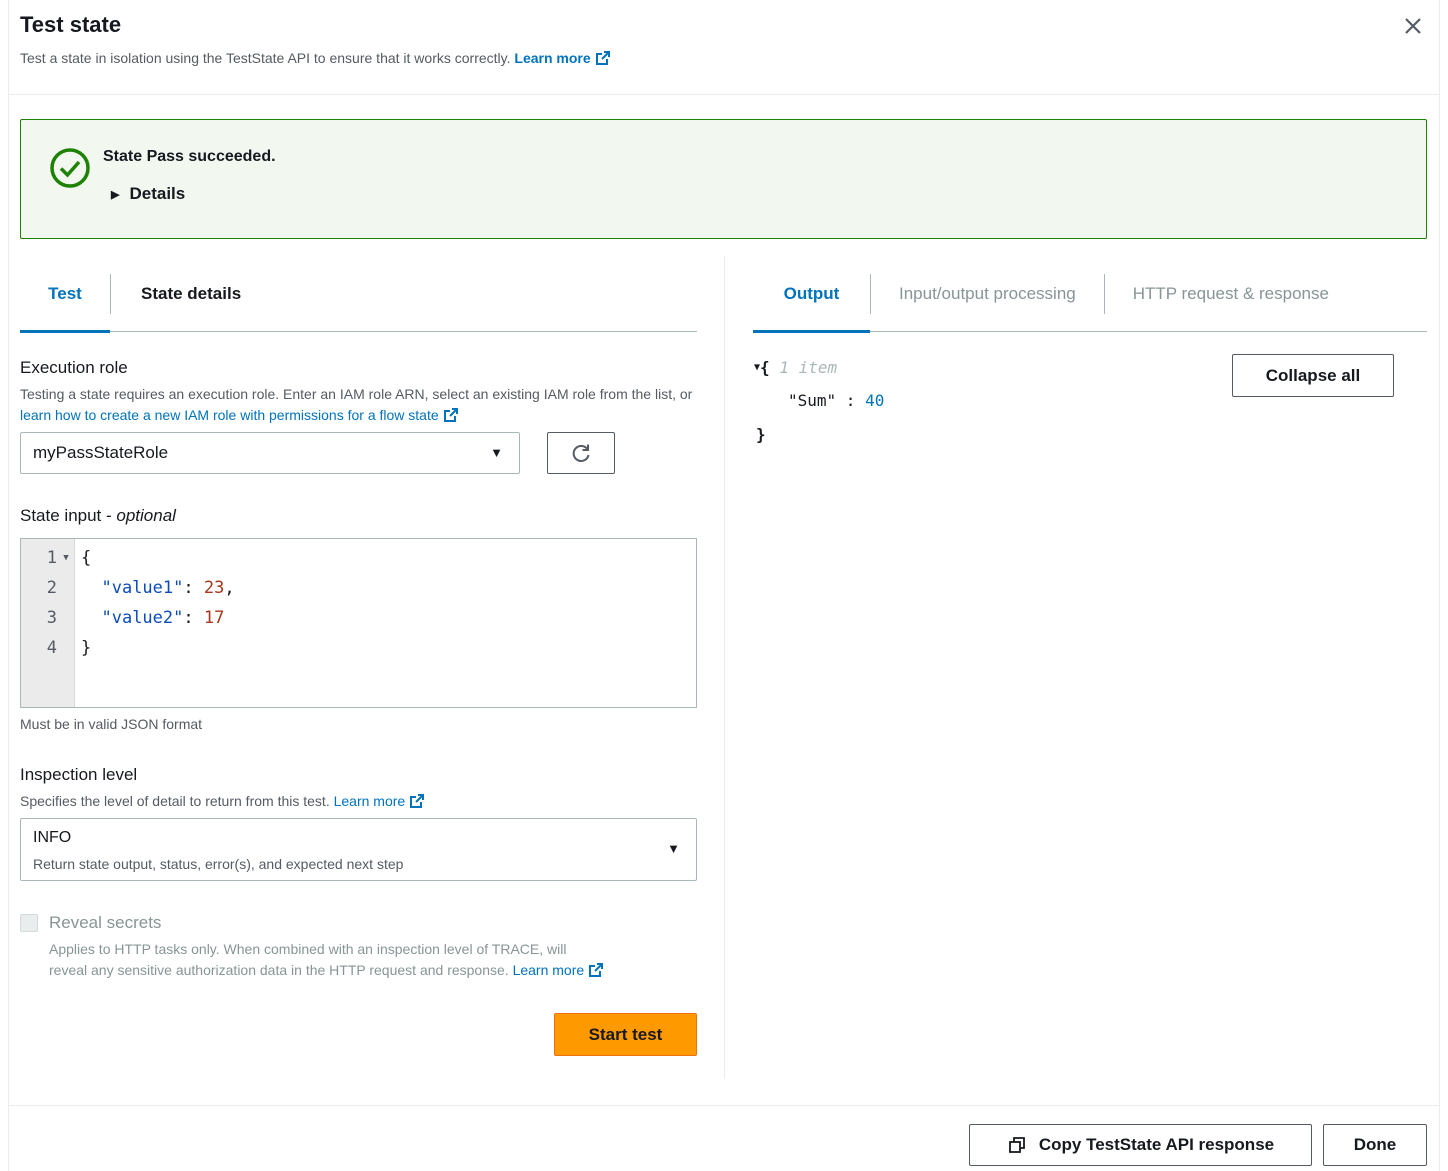  What do you see at coordinates (723, 179) in the screenshot?
I see `success-alert: State Pass succeeded. ▶ Details` at bounding box center [723, 179].